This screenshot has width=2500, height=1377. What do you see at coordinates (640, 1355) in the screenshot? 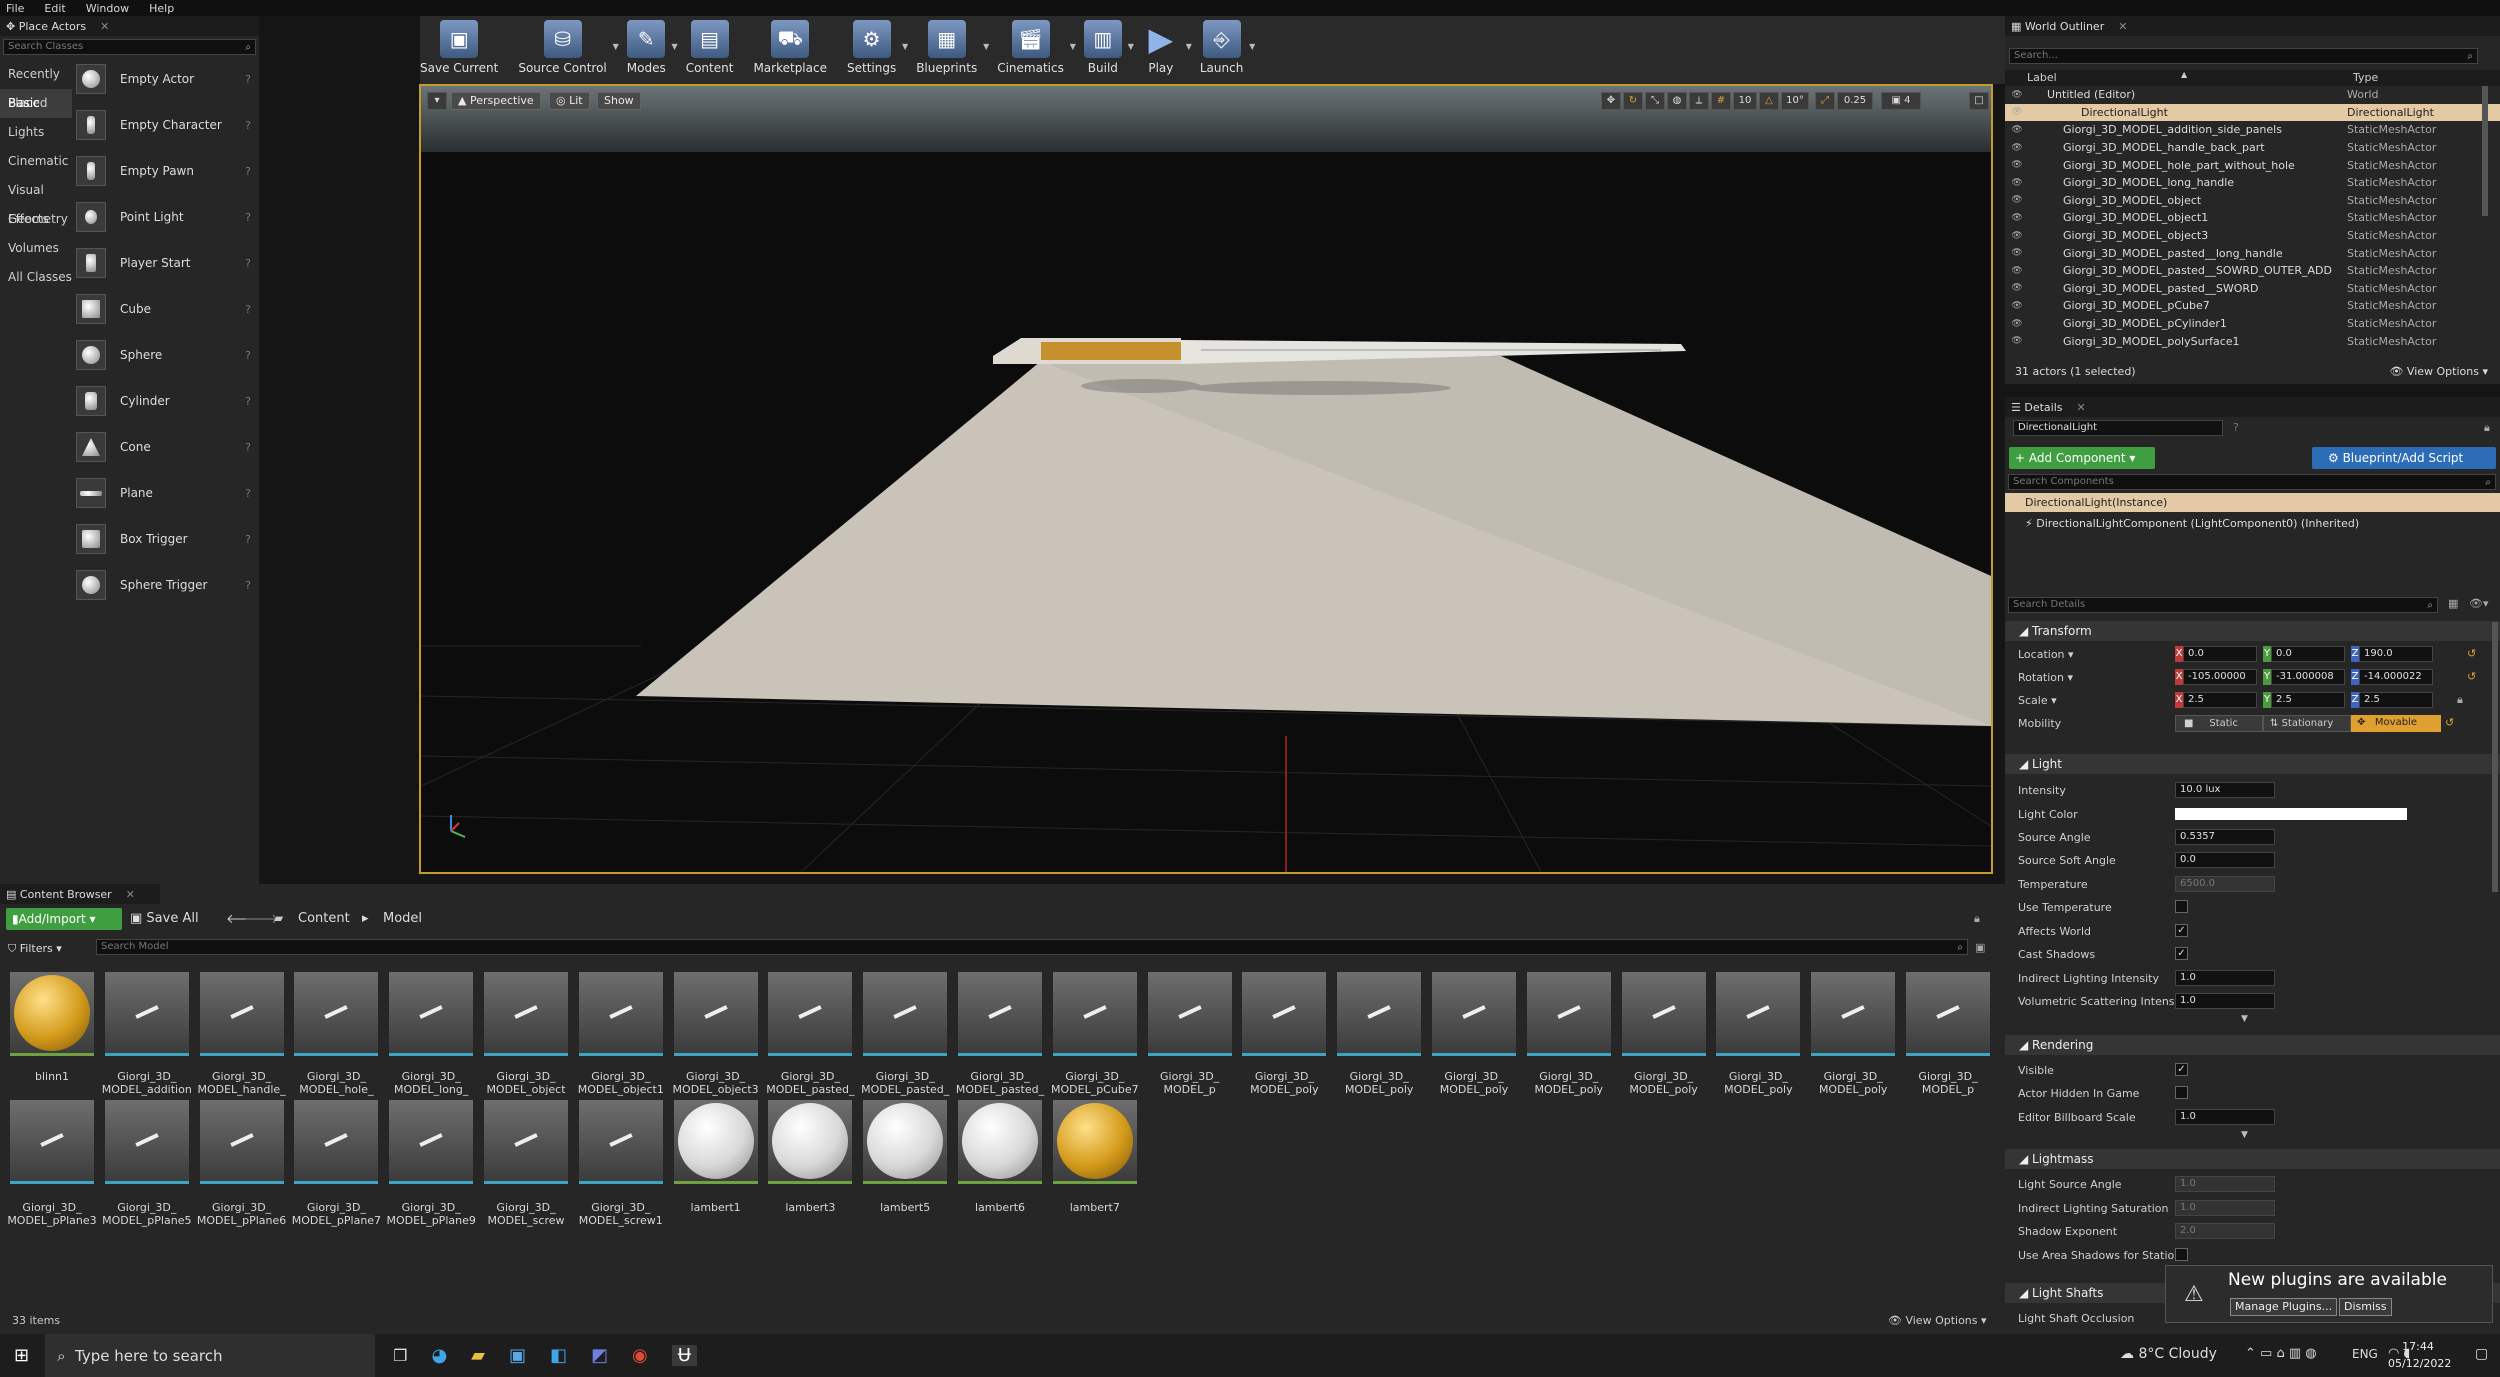
I see `chrome-icon: ◉` at bounding box center [640, 1355].